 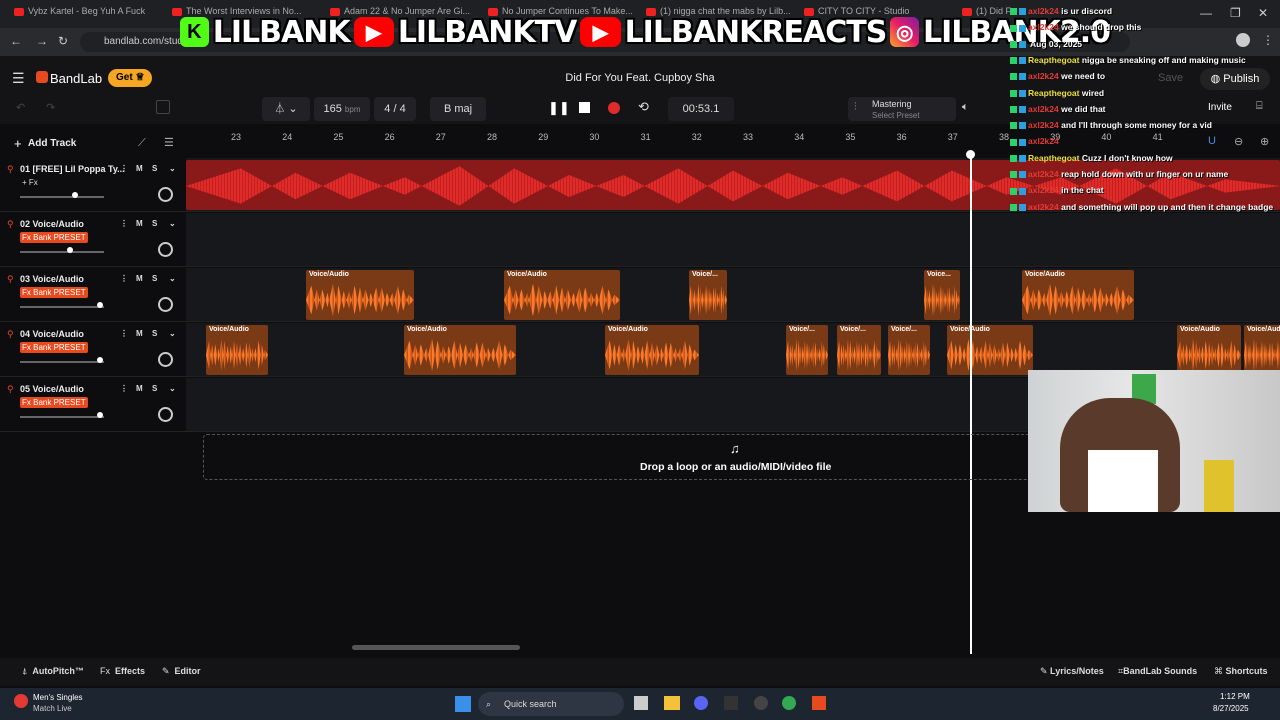 What do you see at coordinates (761, 703) in the screenshot?
I see `obs-icon` at bounding box center [761, 703].